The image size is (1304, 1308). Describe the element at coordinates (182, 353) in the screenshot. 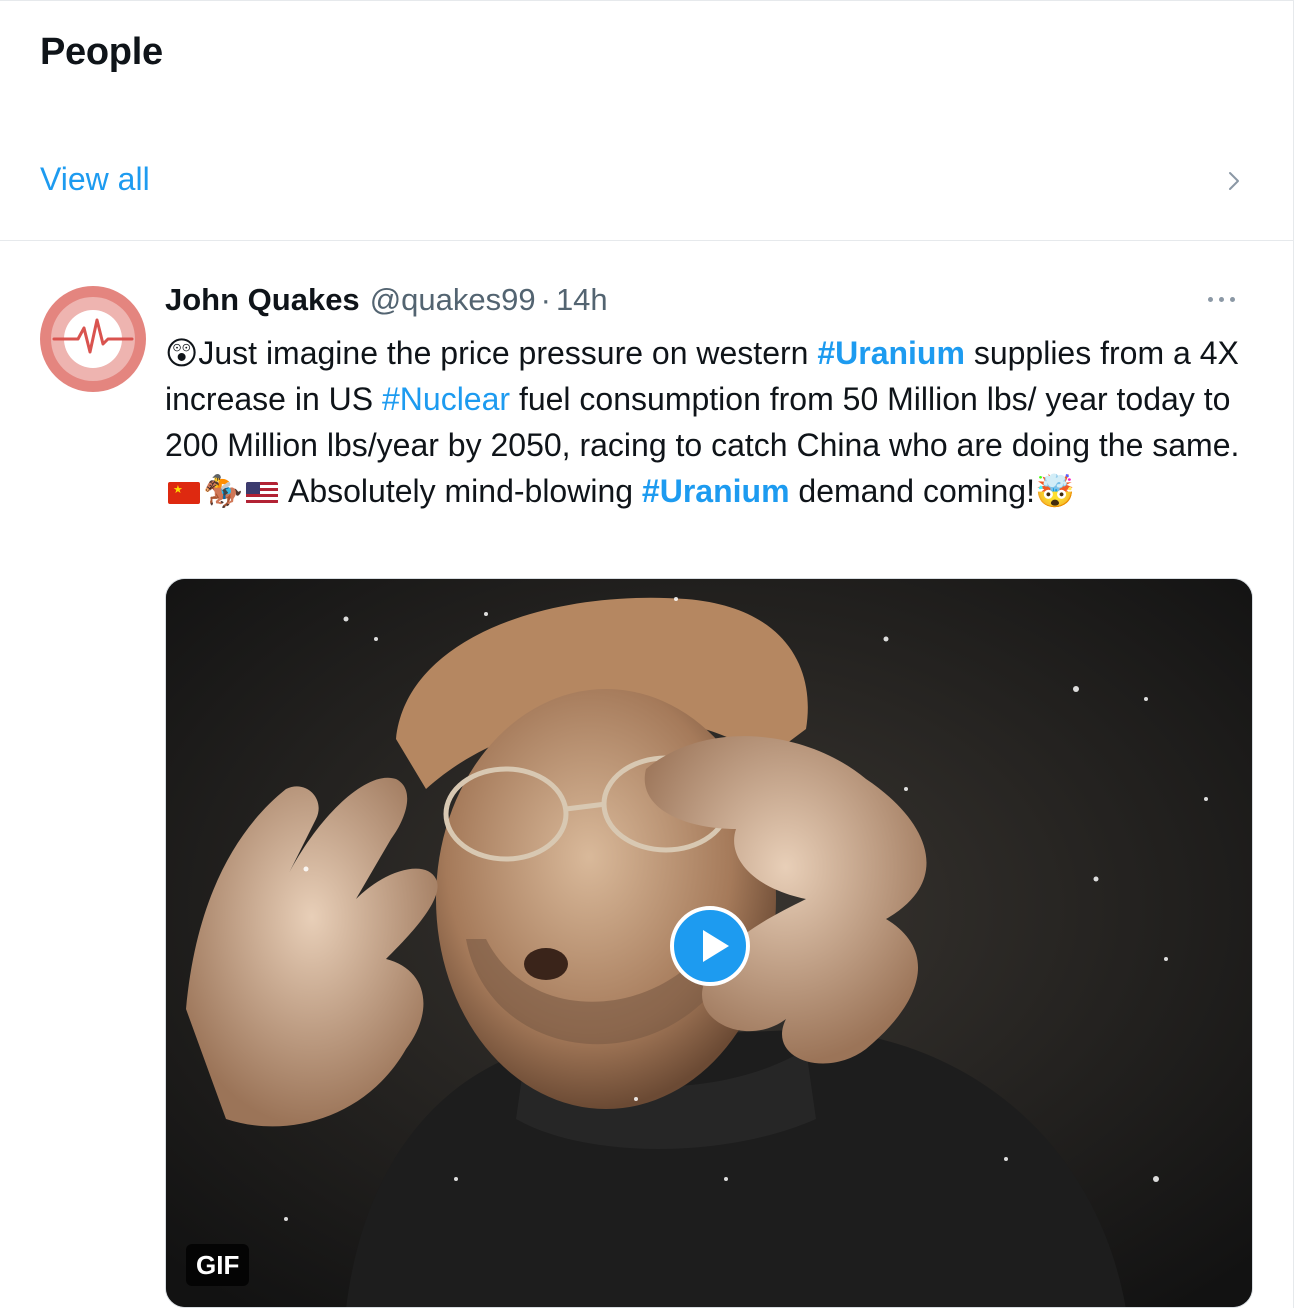

I see `astonished-emoji: 😲` at that location.